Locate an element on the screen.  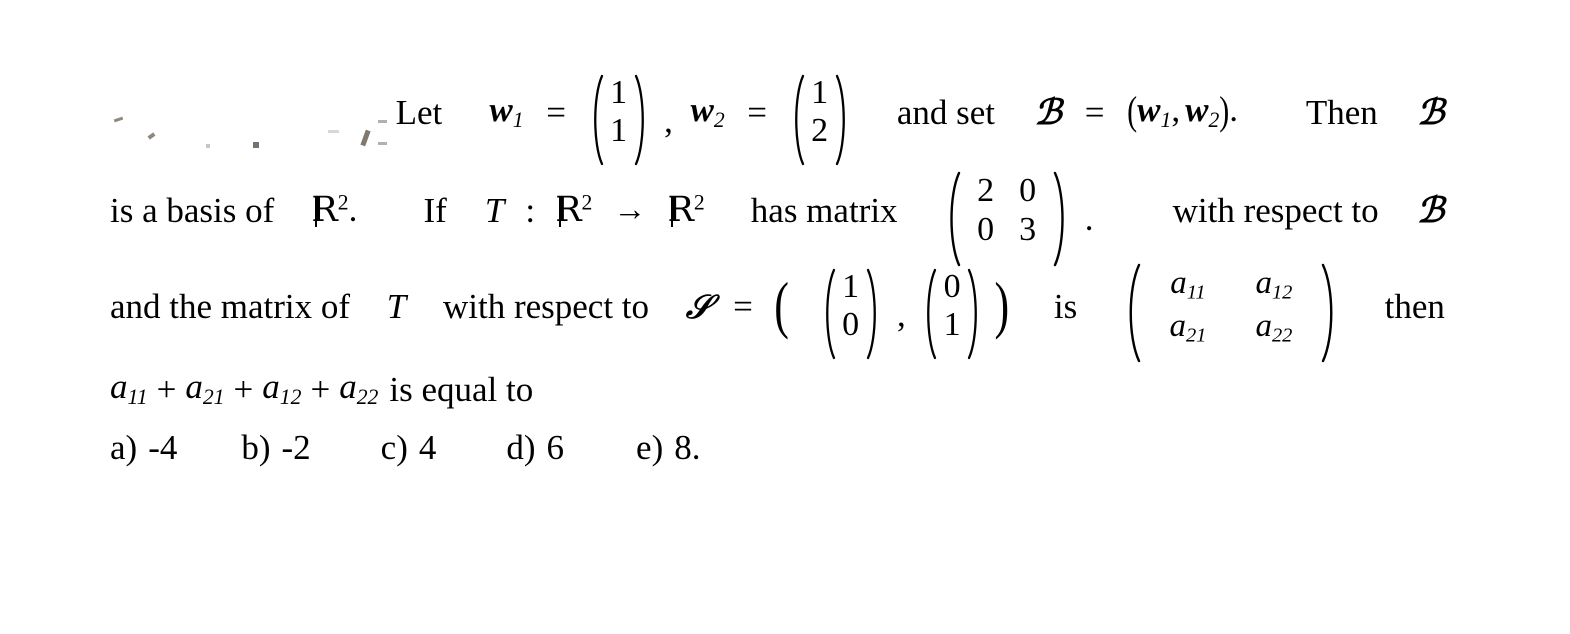
matrix-cell: a11 is located at coordinates (1188, 285).